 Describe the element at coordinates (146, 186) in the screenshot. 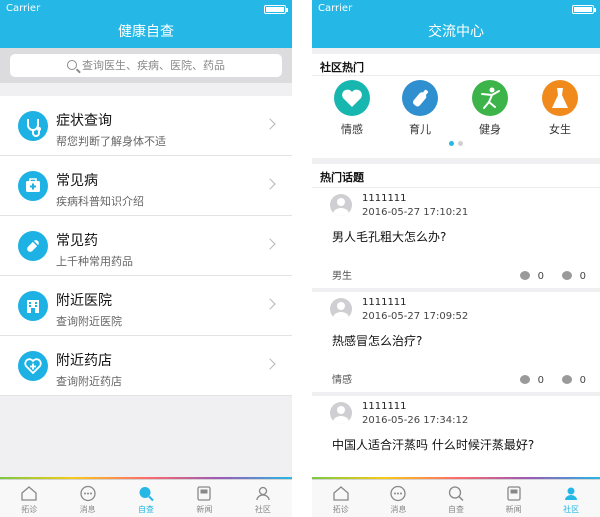

I see `menu-item-common-disease: 常见病 疾病科普知识介绍` at that location.